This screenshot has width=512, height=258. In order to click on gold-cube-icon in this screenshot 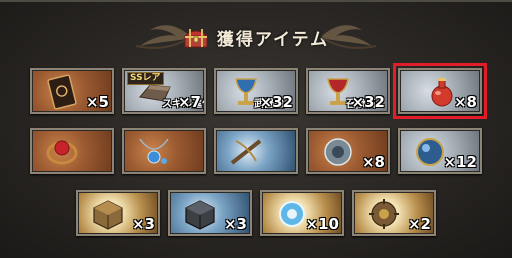, I will do `click(108, 215)`.